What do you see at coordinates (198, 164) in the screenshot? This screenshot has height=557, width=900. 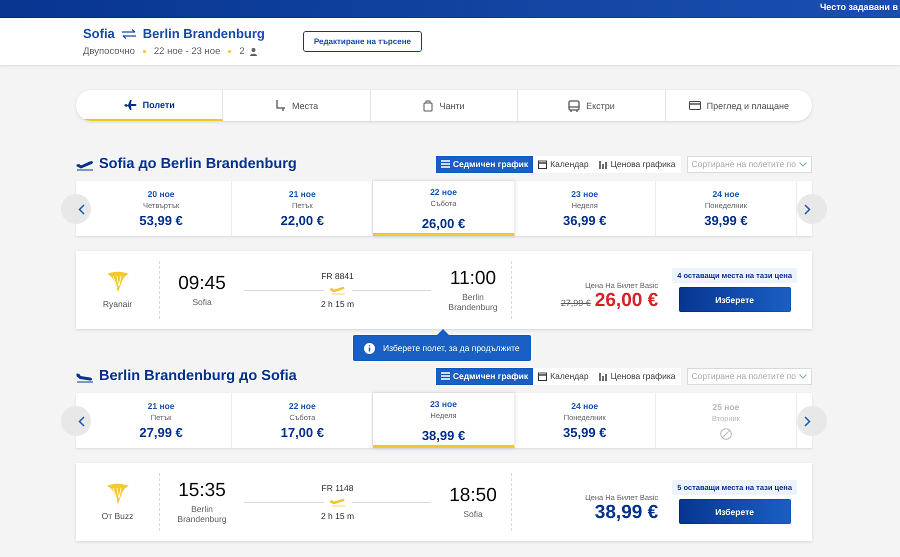 I see `leg-title: Sofia до Berlin Brandenburg` at bounding box center [198, 164].